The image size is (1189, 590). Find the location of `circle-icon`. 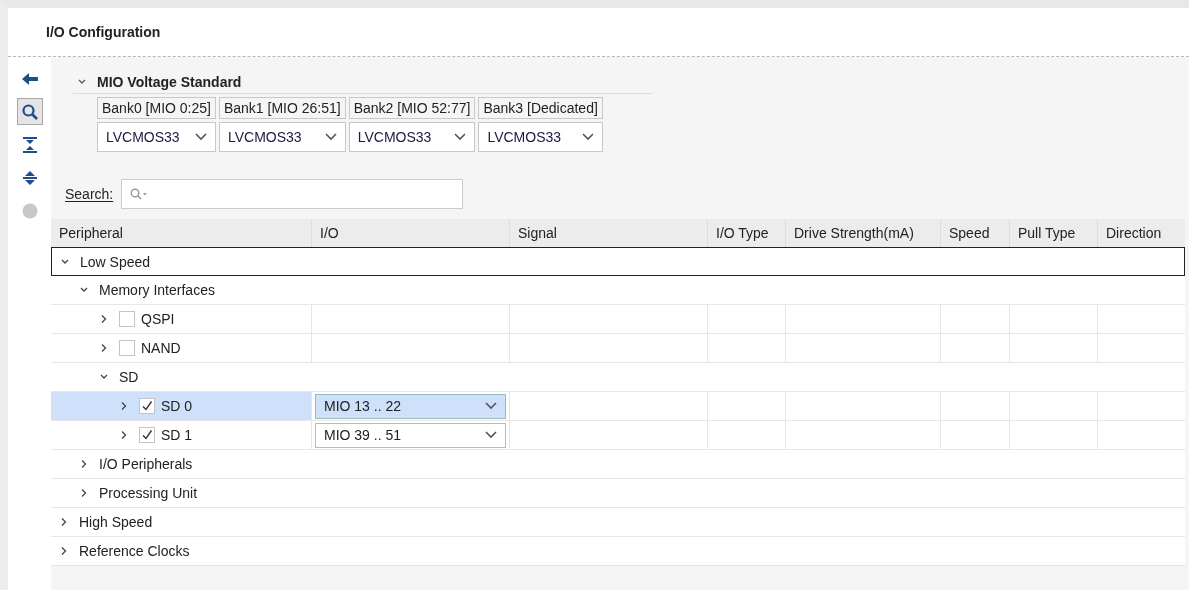

circle-icon is located at coordinates (29, 210).